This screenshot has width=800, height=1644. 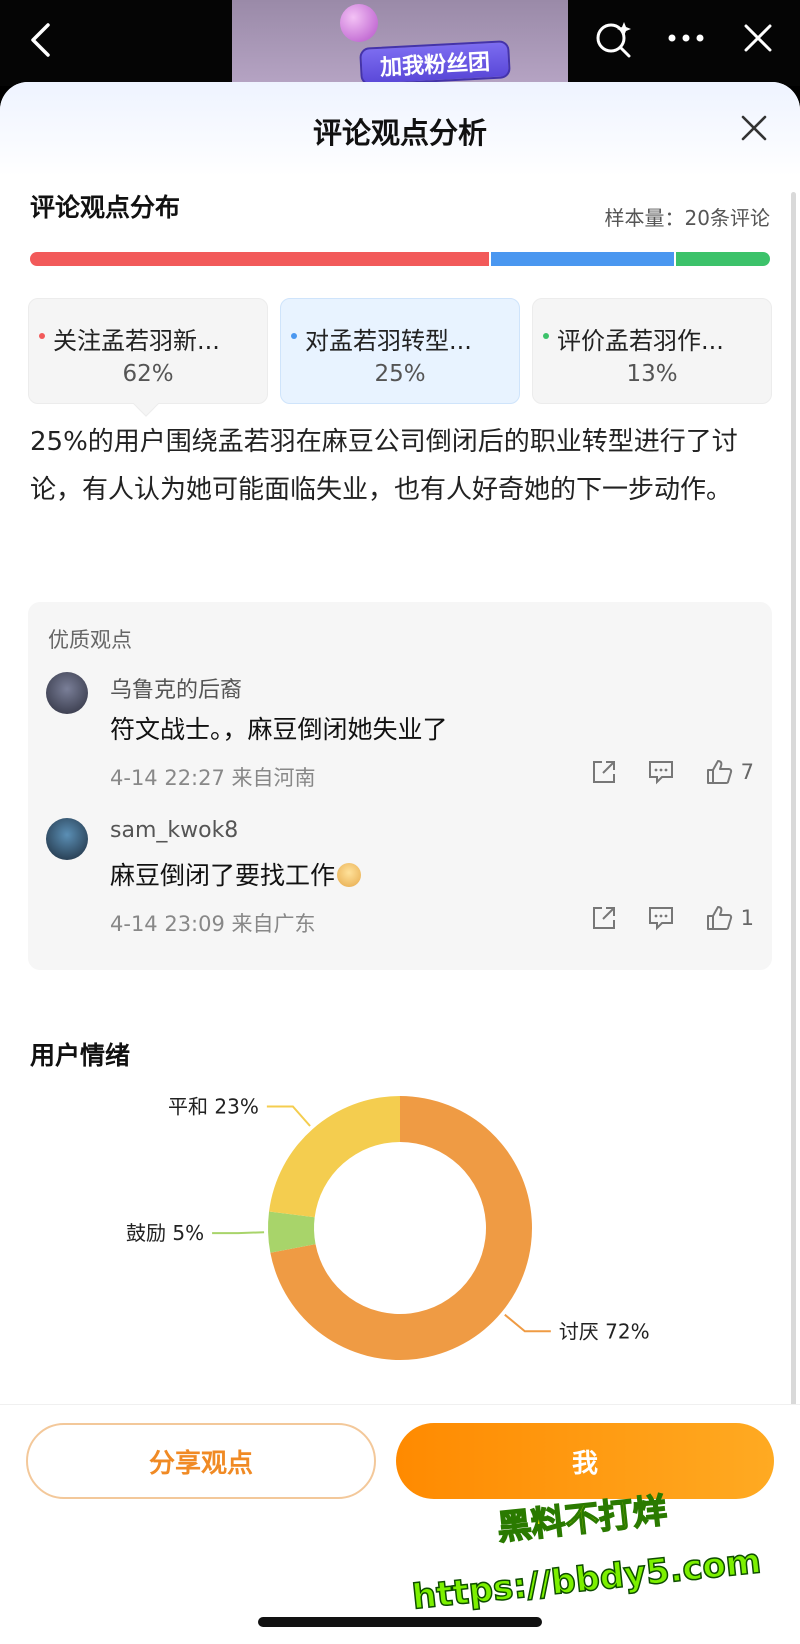 I want to click on quality-title: 优质观点, so click(x=90, y=640).